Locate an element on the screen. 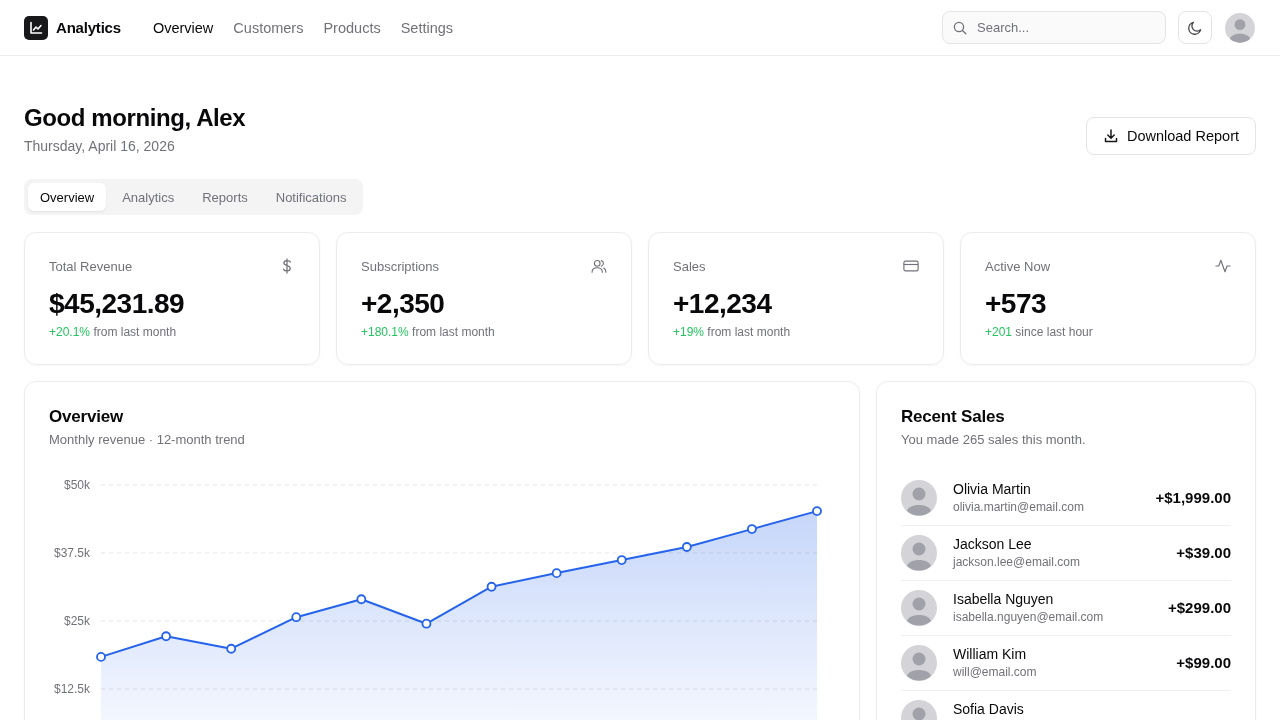 Image resolution: width=1280 pixels, height=720 pixels. search-icon is located at coordinates (960, 28).